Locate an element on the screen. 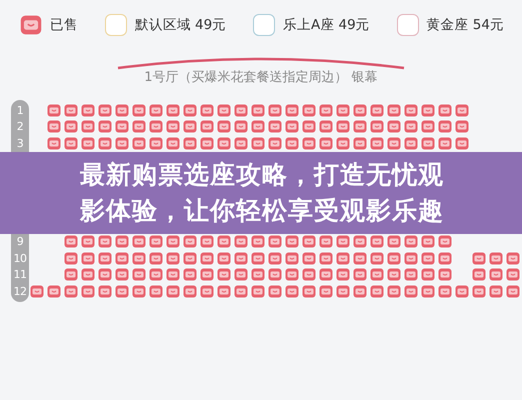 The height and width of the screenshot is (400, 522). sold-seat-icon is located at coordinates (31, 25).